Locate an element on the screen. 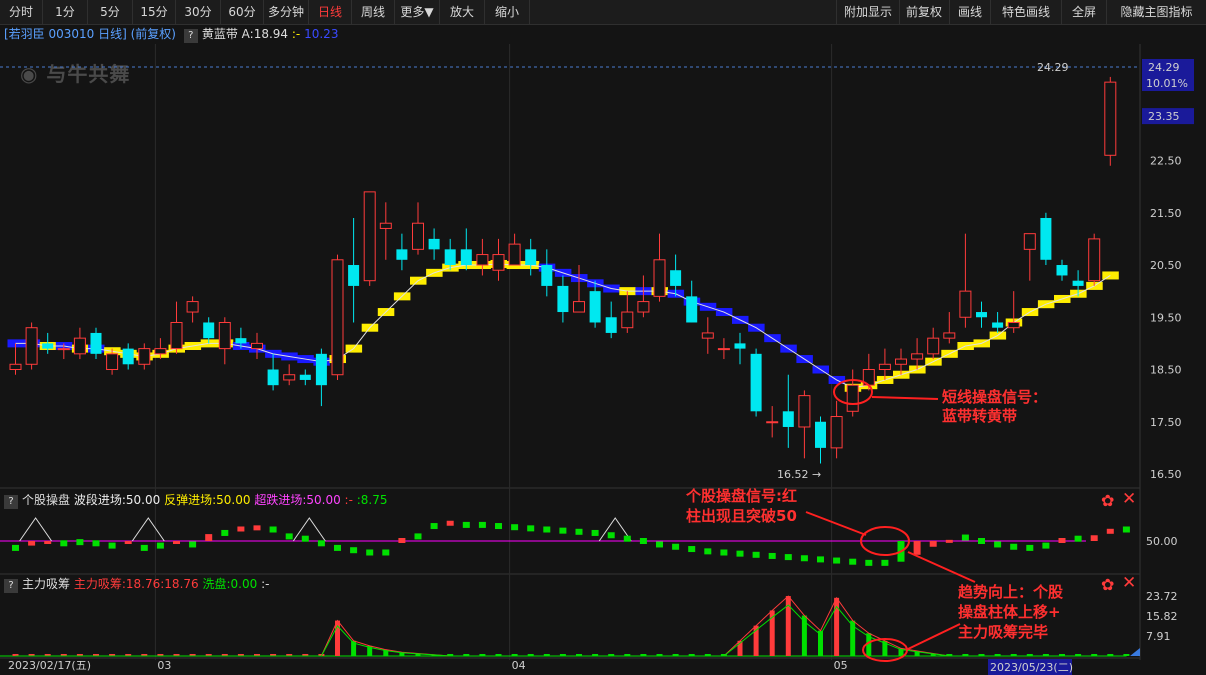 The width and height of the screenshot is (1206, 675). panel3-info: ? 主力吸筹 主力吸筹:18.76:18.76 洗盘:0.00 :- is located at coordinates (135, 584).